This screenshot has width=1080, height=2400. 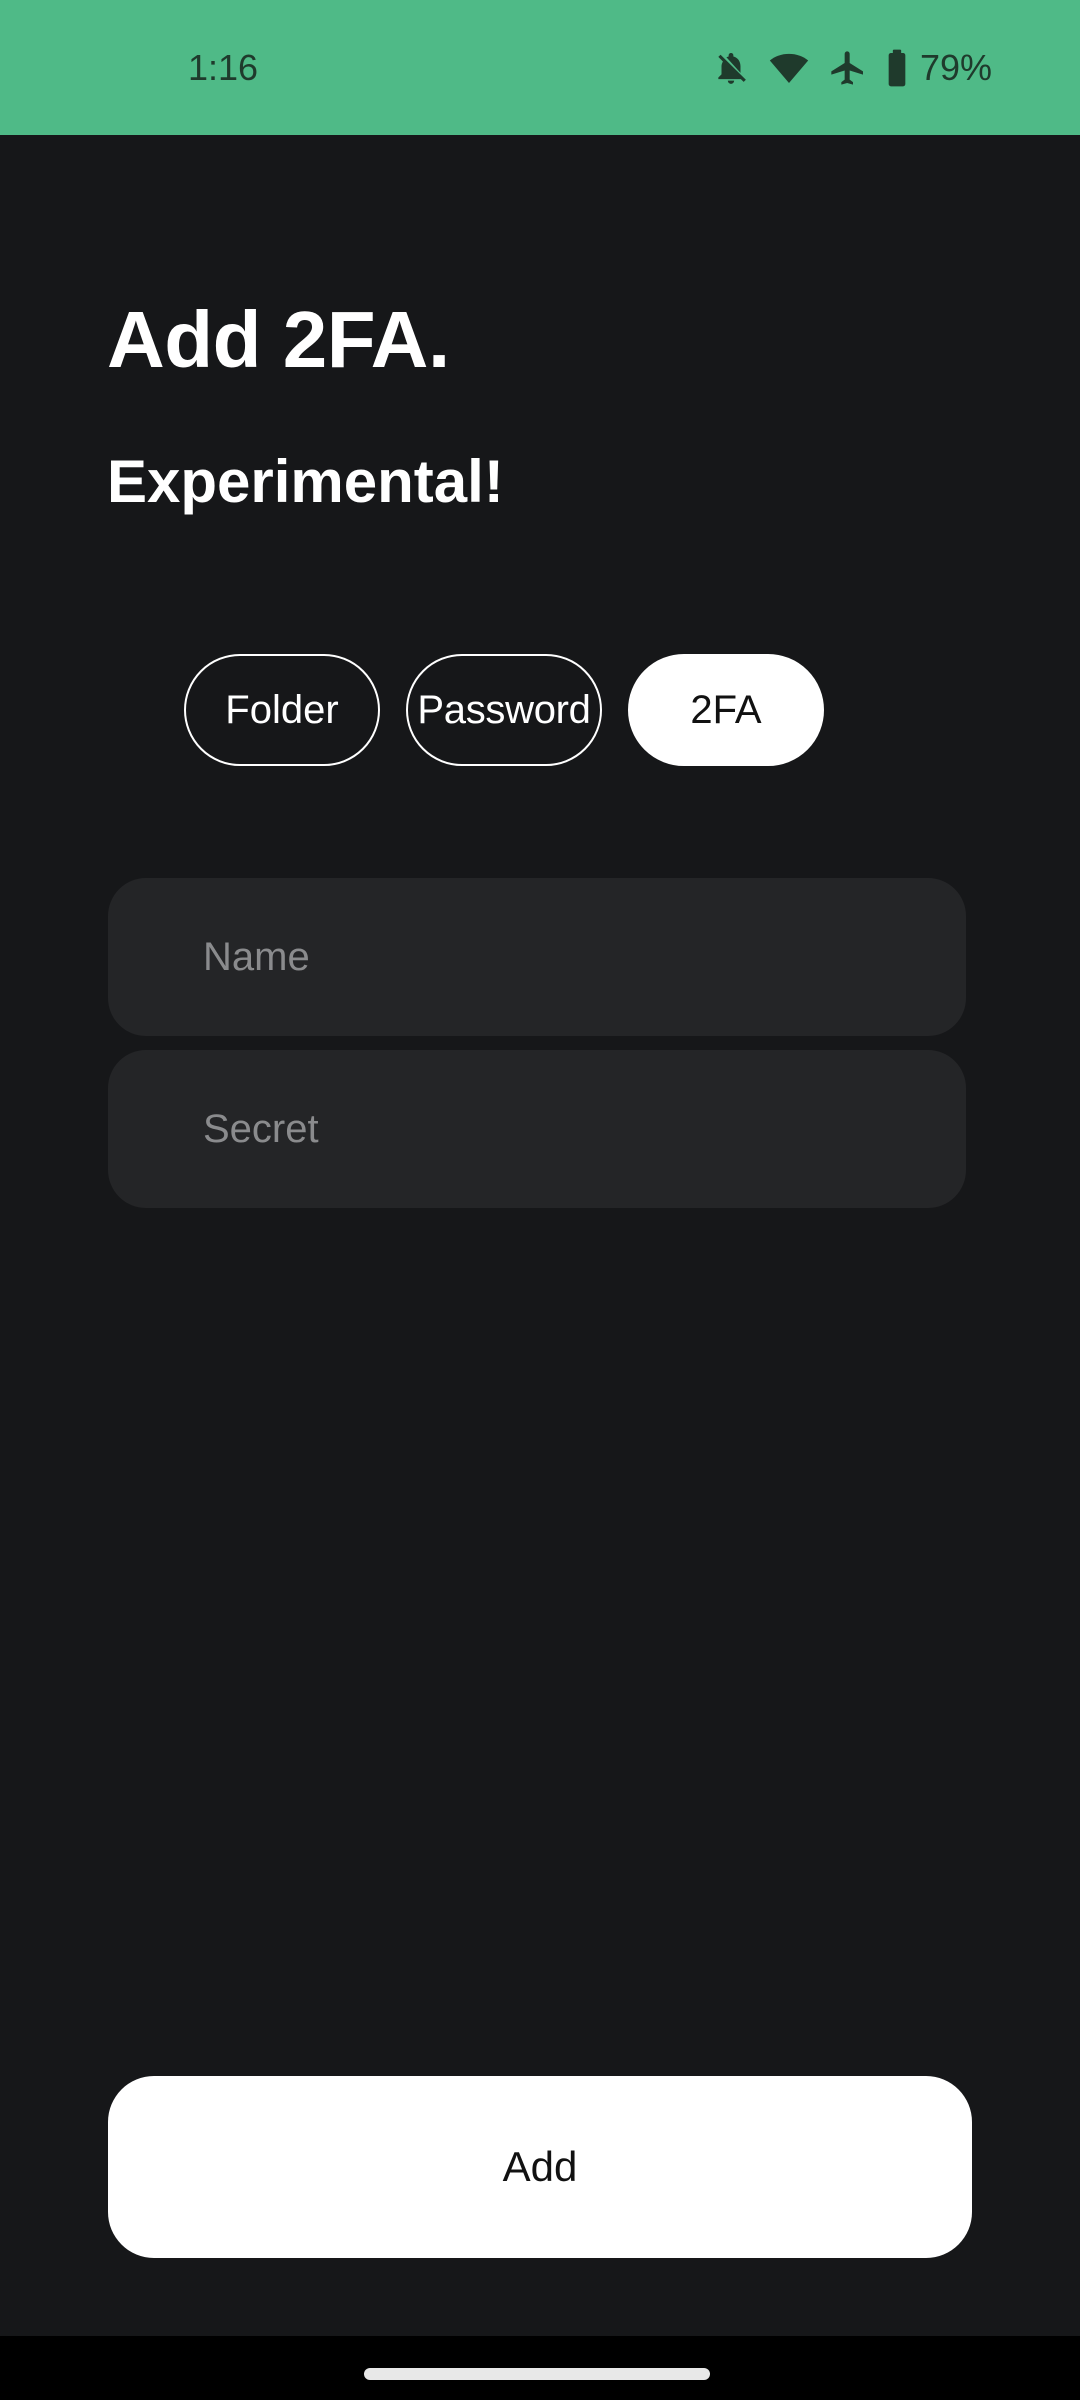 I want to click on add-button: Add, so click(x=540, y=2167).